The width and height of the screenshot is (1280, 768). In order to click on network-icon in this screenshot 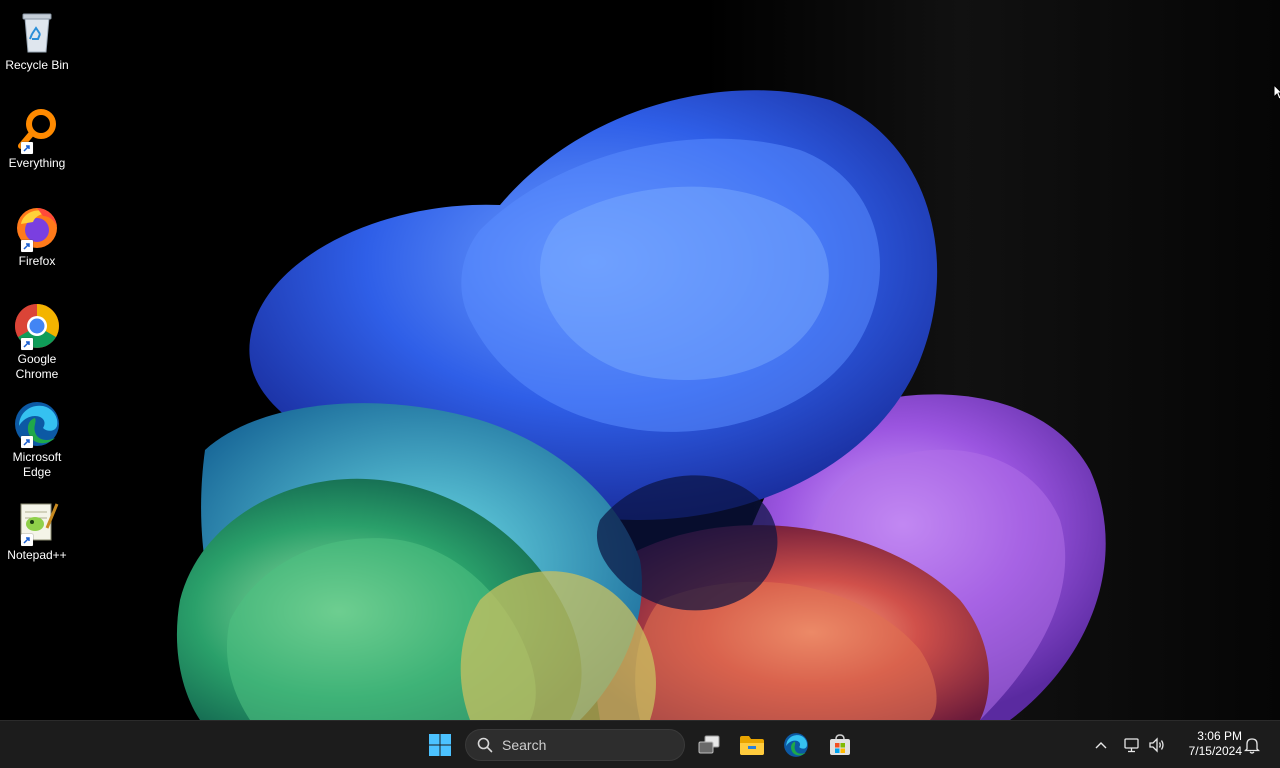, I will do `click(1131, 745)`.